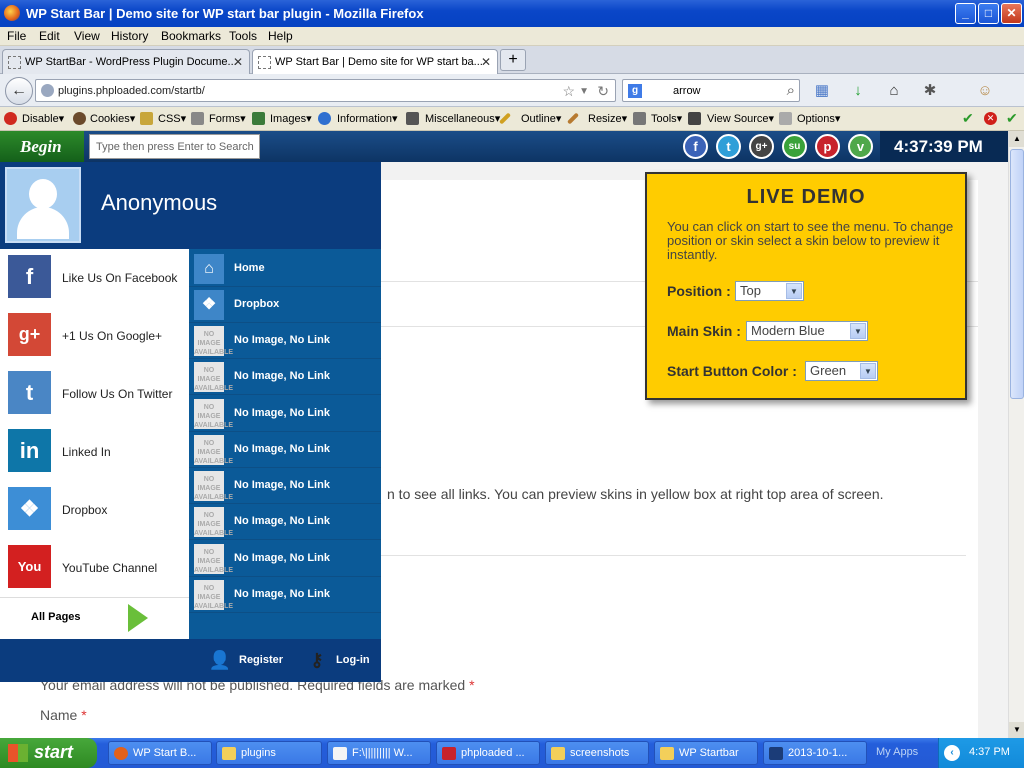 The height and width of the screenshot is (768, 1024). I want to click on dropbox-icon: ❖, so click(29, 508).